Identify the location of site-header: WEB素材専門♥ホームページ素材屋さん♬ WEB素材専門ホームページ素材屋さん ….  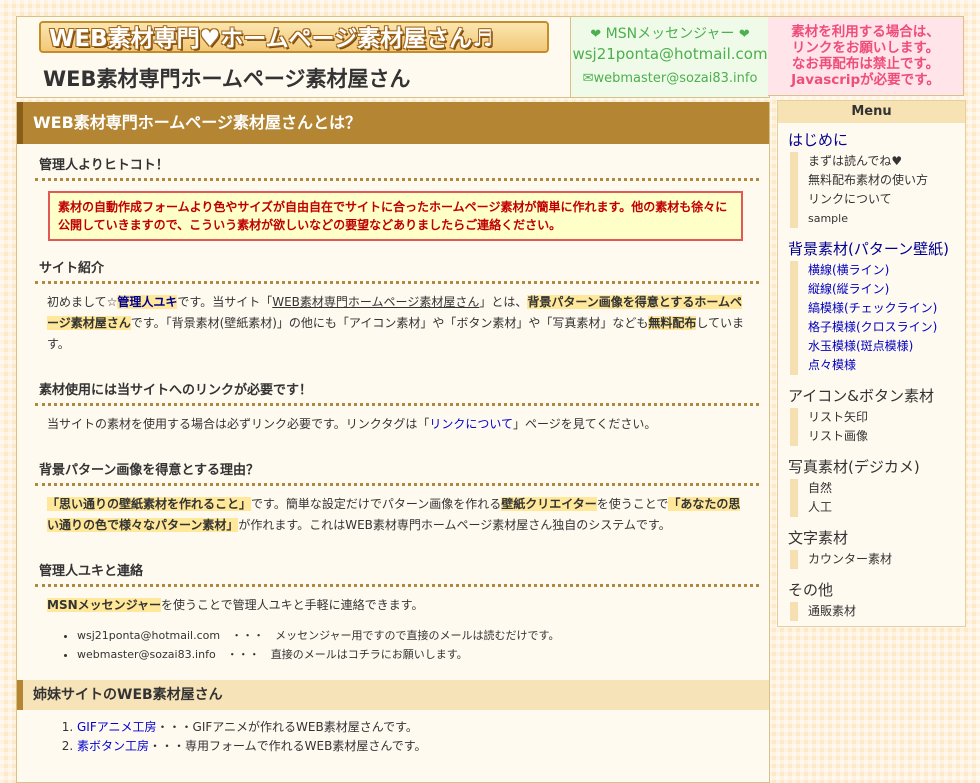
(393, 57).